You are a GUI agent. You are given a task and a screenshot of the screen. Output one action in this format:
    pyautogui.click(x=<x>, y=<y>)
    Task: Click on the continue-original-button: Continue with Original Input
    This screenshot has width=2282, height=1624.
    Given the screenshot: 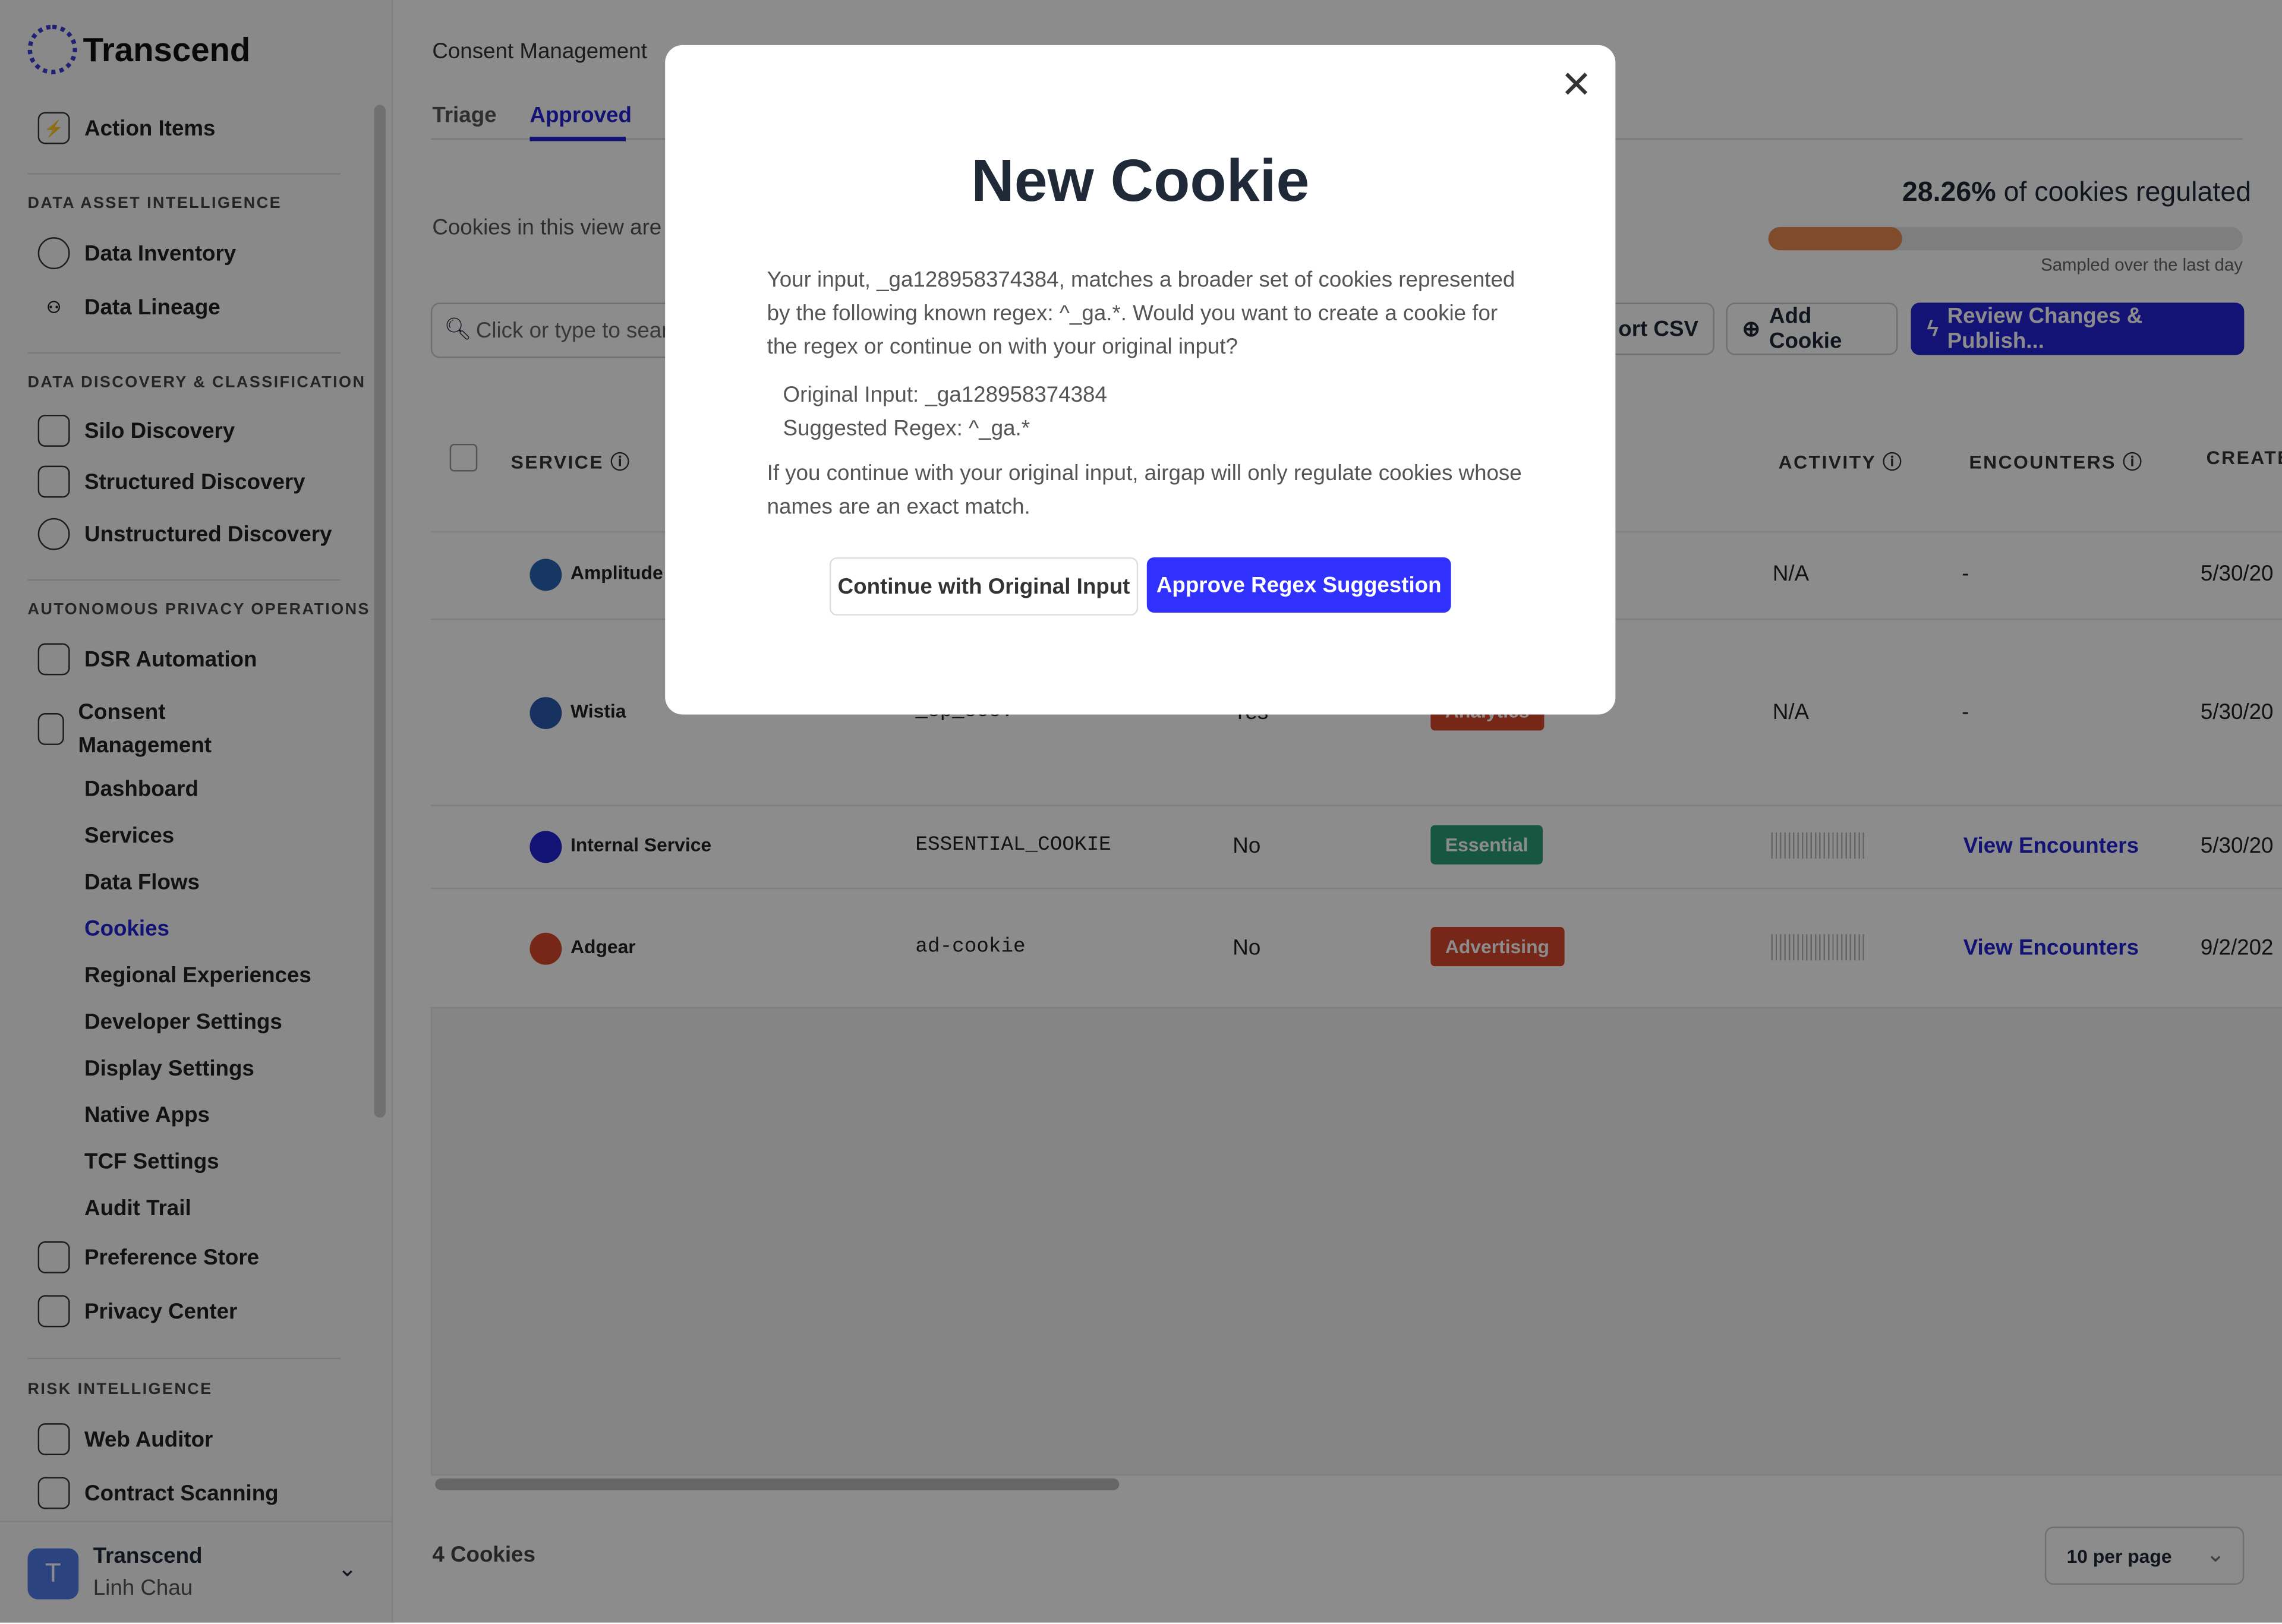 What is the action you would take?
    pyautogui.click(x=984, y=586)
    